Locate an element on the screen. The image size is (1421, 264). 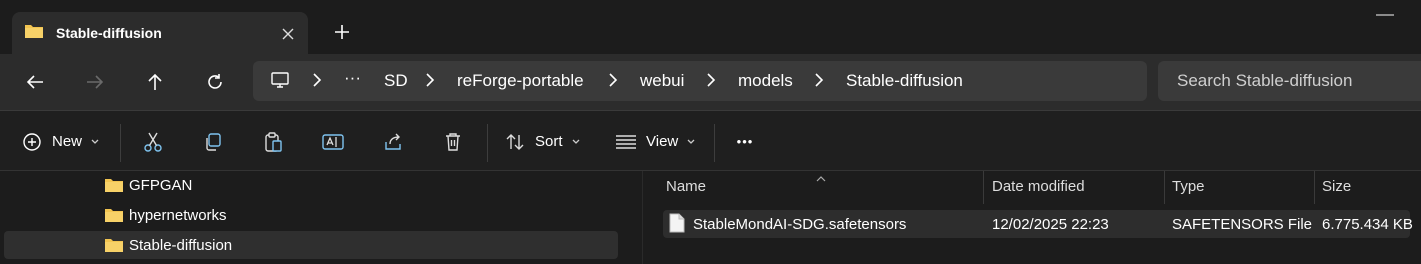
tab-title: Stable-diffusion is located at coordinates (109, 33).